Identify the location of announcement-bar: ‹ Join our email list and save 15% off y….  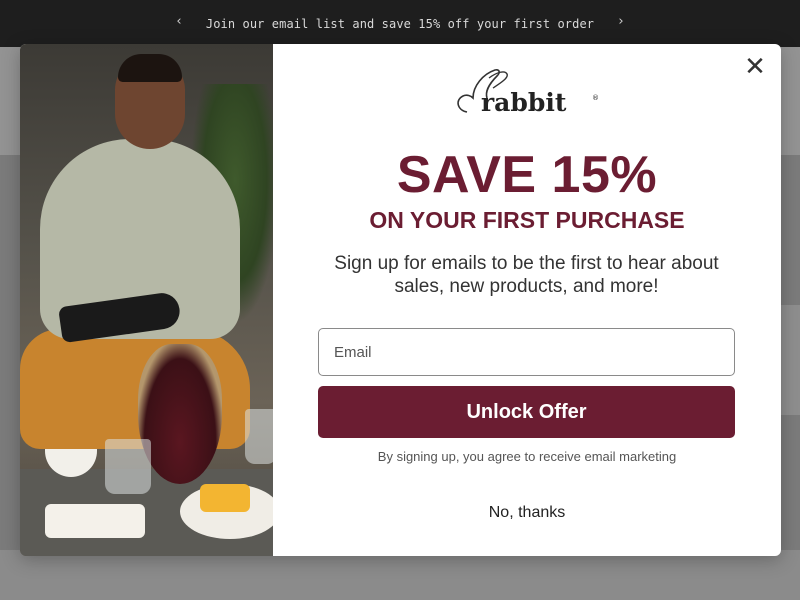
(400, 23).